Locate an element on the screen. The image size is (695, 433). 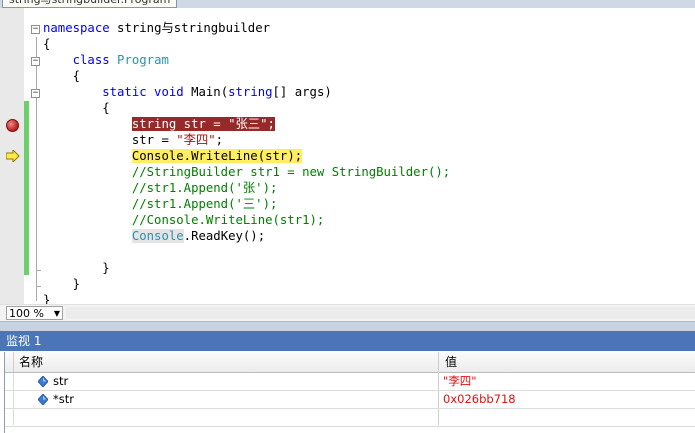
code-token: //str1.Append('张'); is located at coordinates (160, 188).